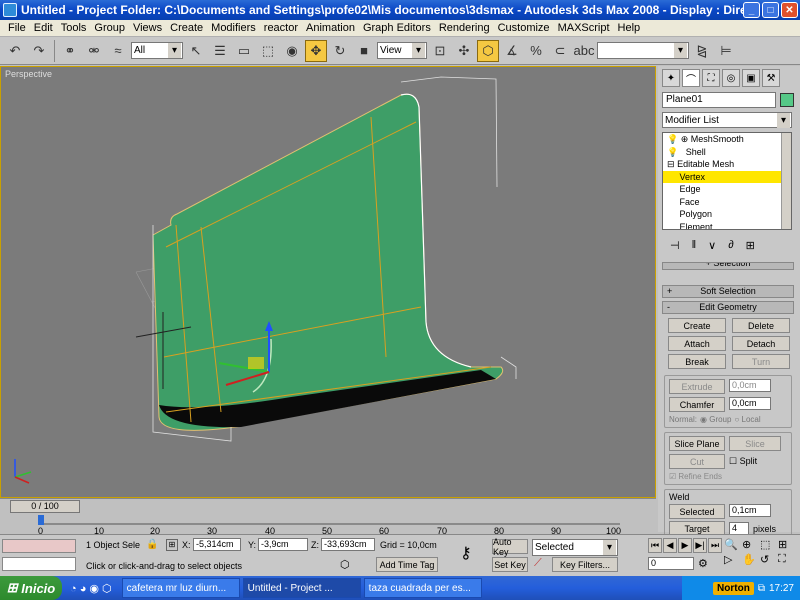 This screenshot has height=600, width=800. Describe the element at coordinates (697, 404) in the screenshot. I see `chamfer-button: Chamfer` at that location.